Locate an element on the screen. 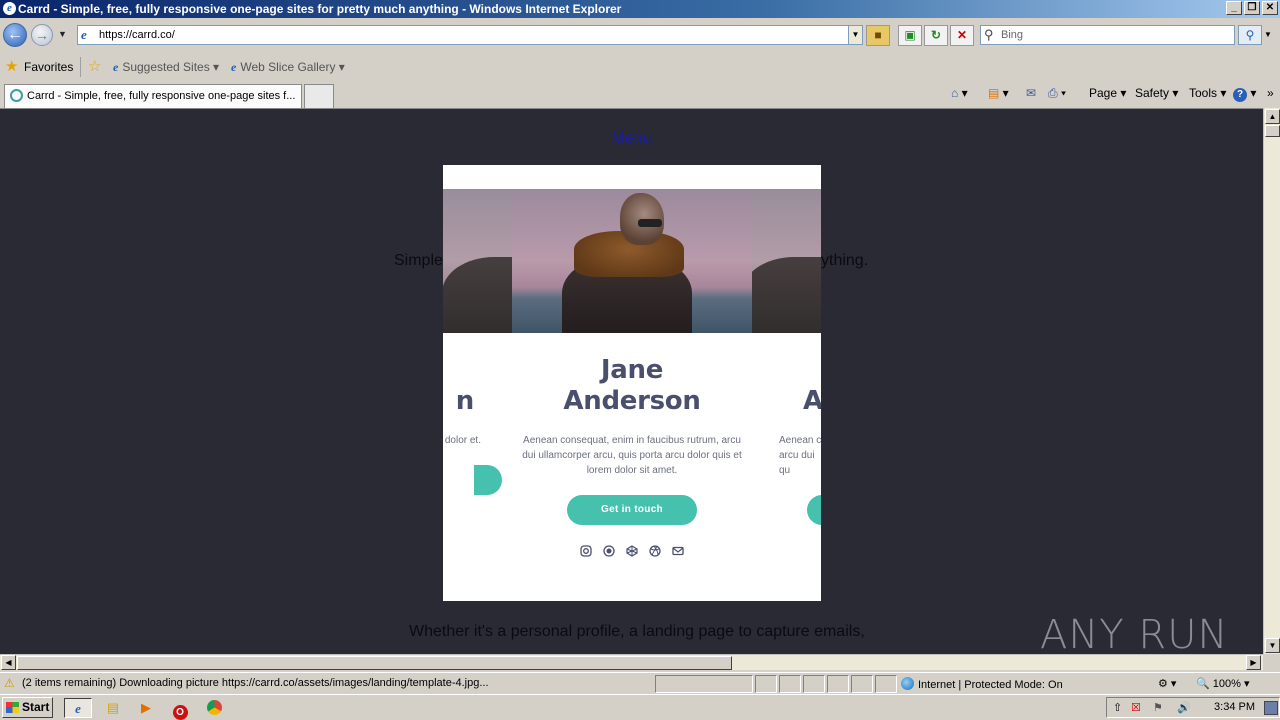 The height and width of the screenshot is (720, 1280). scroll-corner is located at coordinates (1271, 662).